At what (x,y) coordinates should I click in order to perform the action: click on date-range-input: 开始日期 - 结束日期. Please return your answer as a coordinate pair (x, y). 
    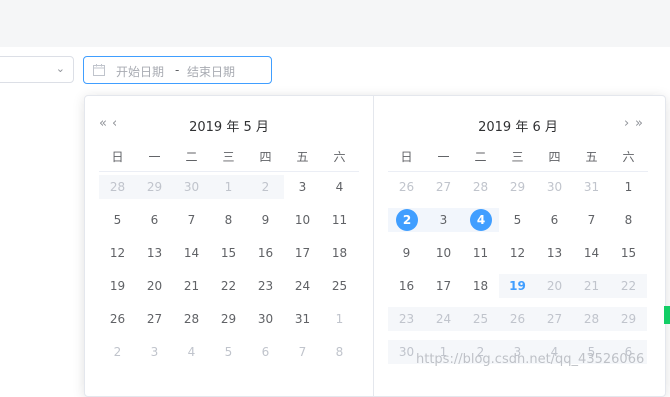
    Looking at the image, I should click on (177, 70).